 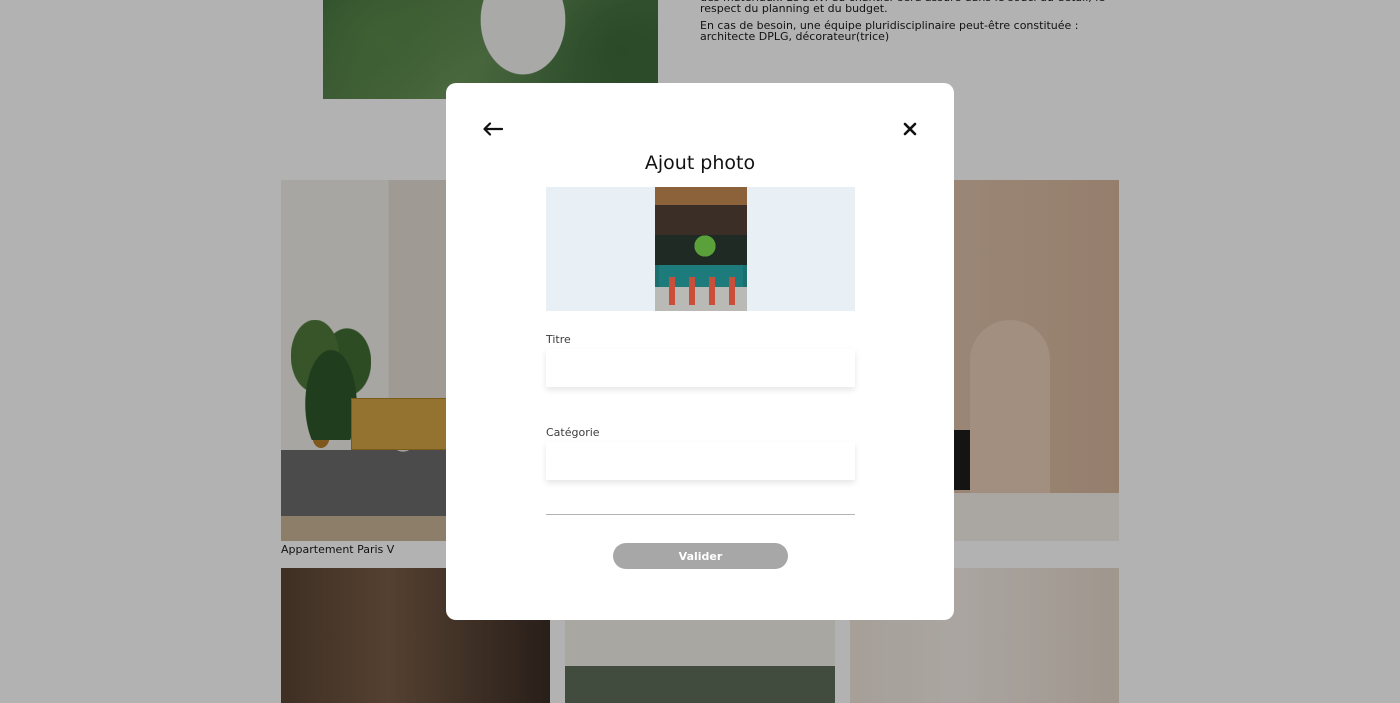 What do you see at coordinates (558, 339) in the screenshot?
I see `title-label: Titre` at bounding box center [558, 339].